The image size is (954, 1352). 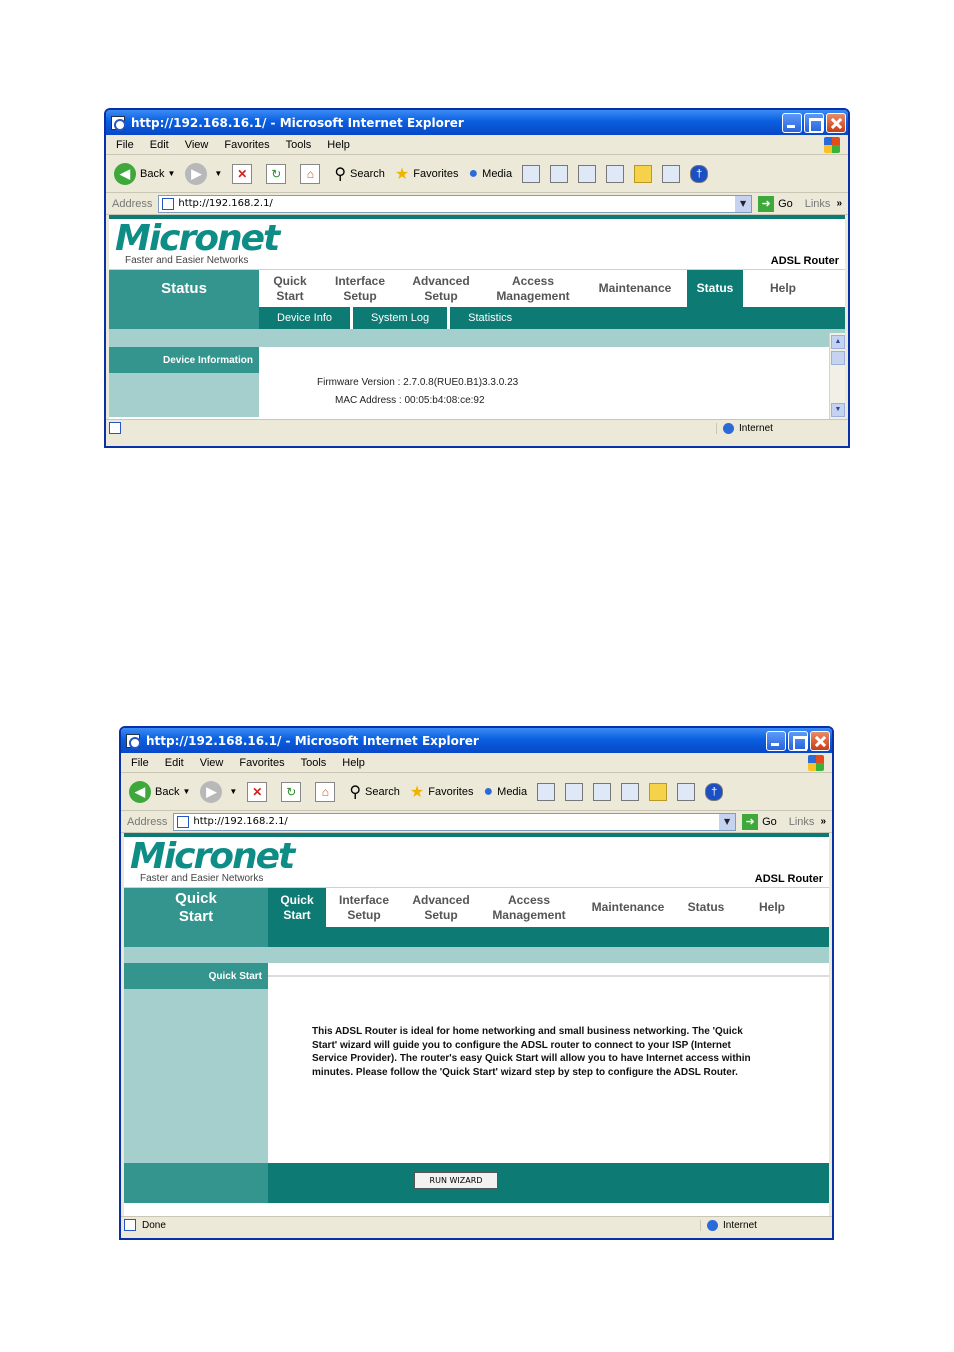 What do you see at coordinates (456, 1180) in the screenshot?
I see `run-wizard-button: RUN WIZARD` at bounding box center [456, 1180].